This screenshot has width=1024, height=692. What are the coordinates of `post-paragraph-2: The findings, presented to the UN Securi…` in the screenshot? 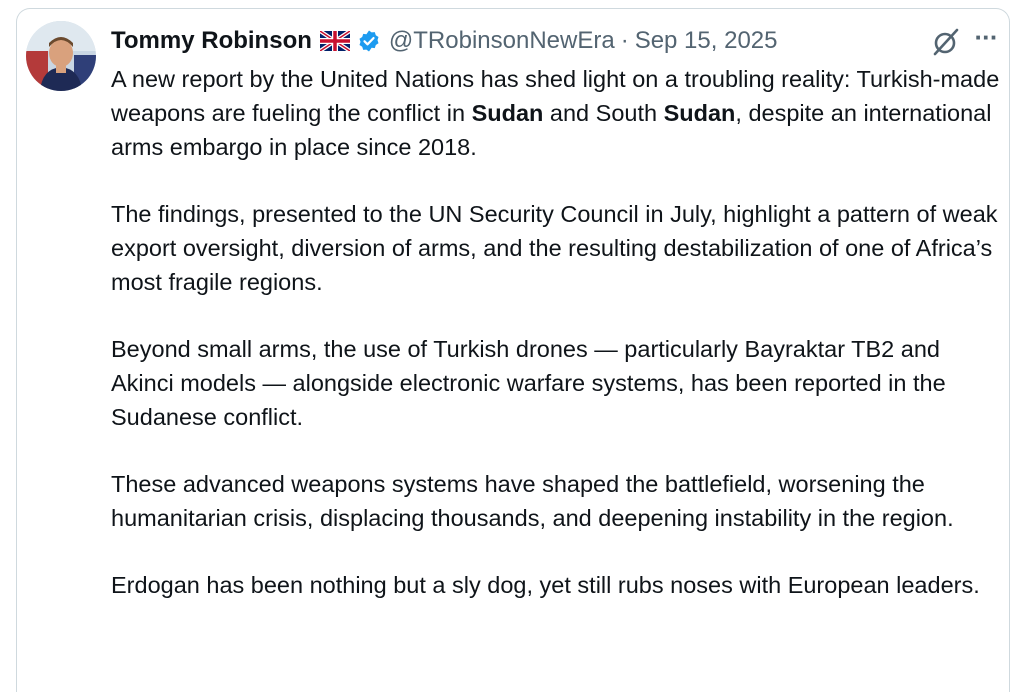 It's located at (554, 248).